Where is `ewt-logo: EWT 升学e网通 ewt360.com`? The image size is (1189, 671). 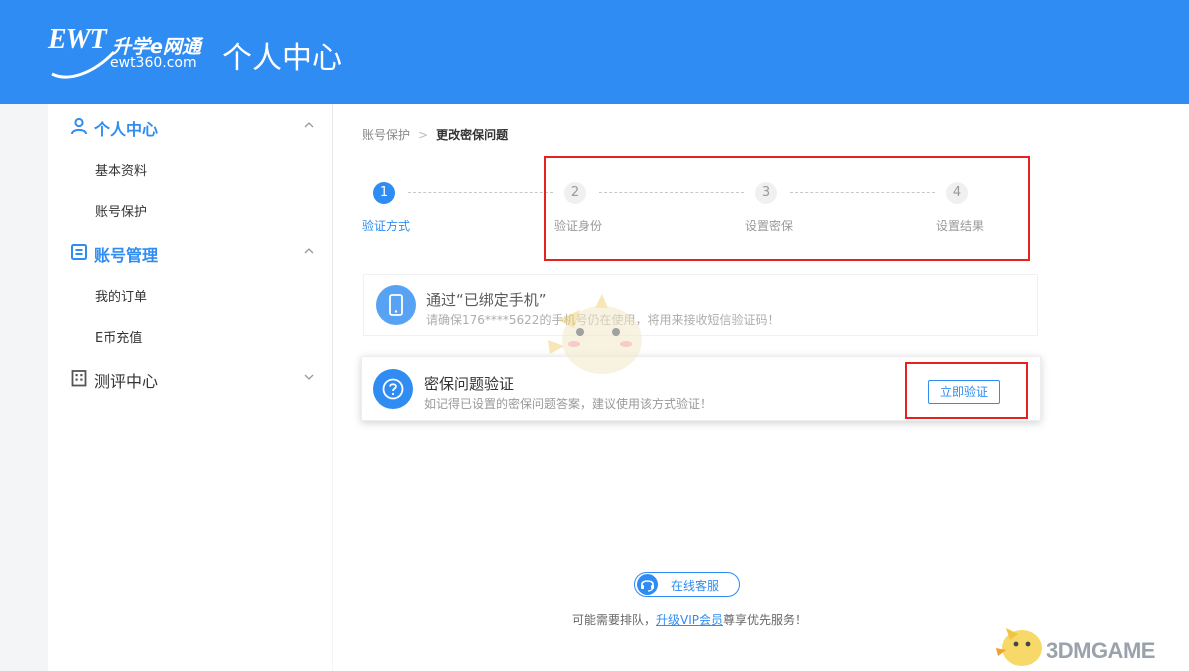
ewt-logo: EWT 升学e网通 ewt360.com is located at coordinates (128, 51).